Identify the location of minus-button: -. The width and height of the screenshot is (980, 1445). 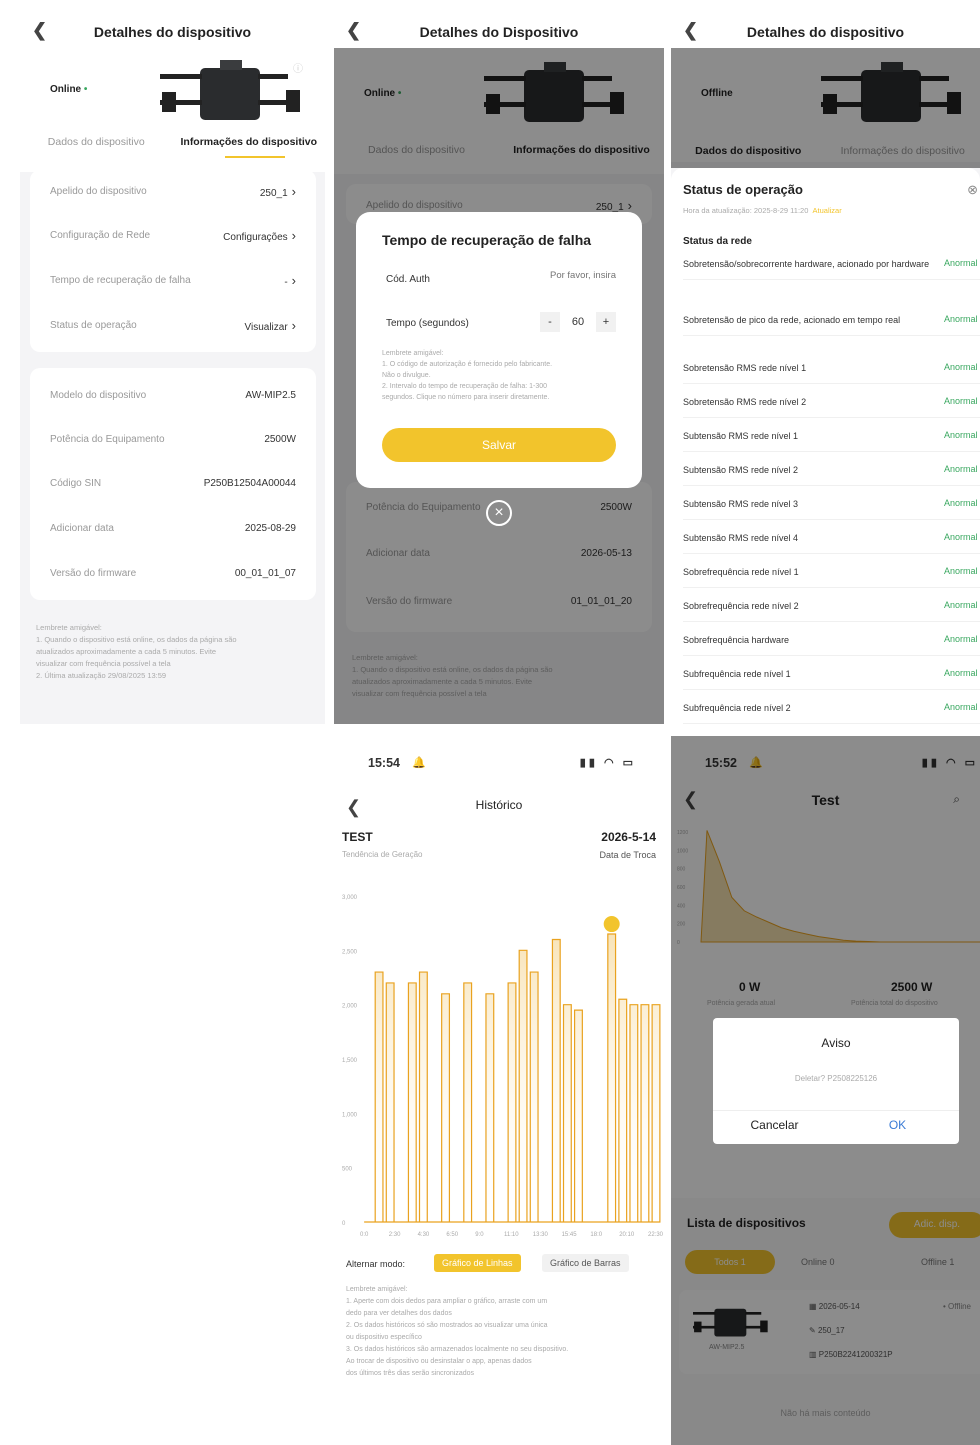
(550, 322).